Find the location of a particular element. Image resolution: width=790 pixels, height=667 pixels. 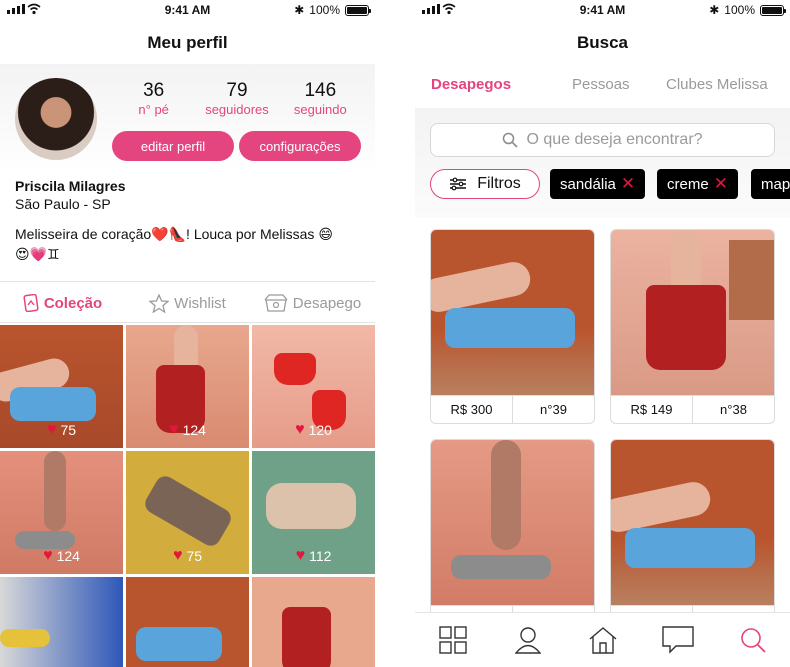

home-icon is located at coordinates (602, 640).